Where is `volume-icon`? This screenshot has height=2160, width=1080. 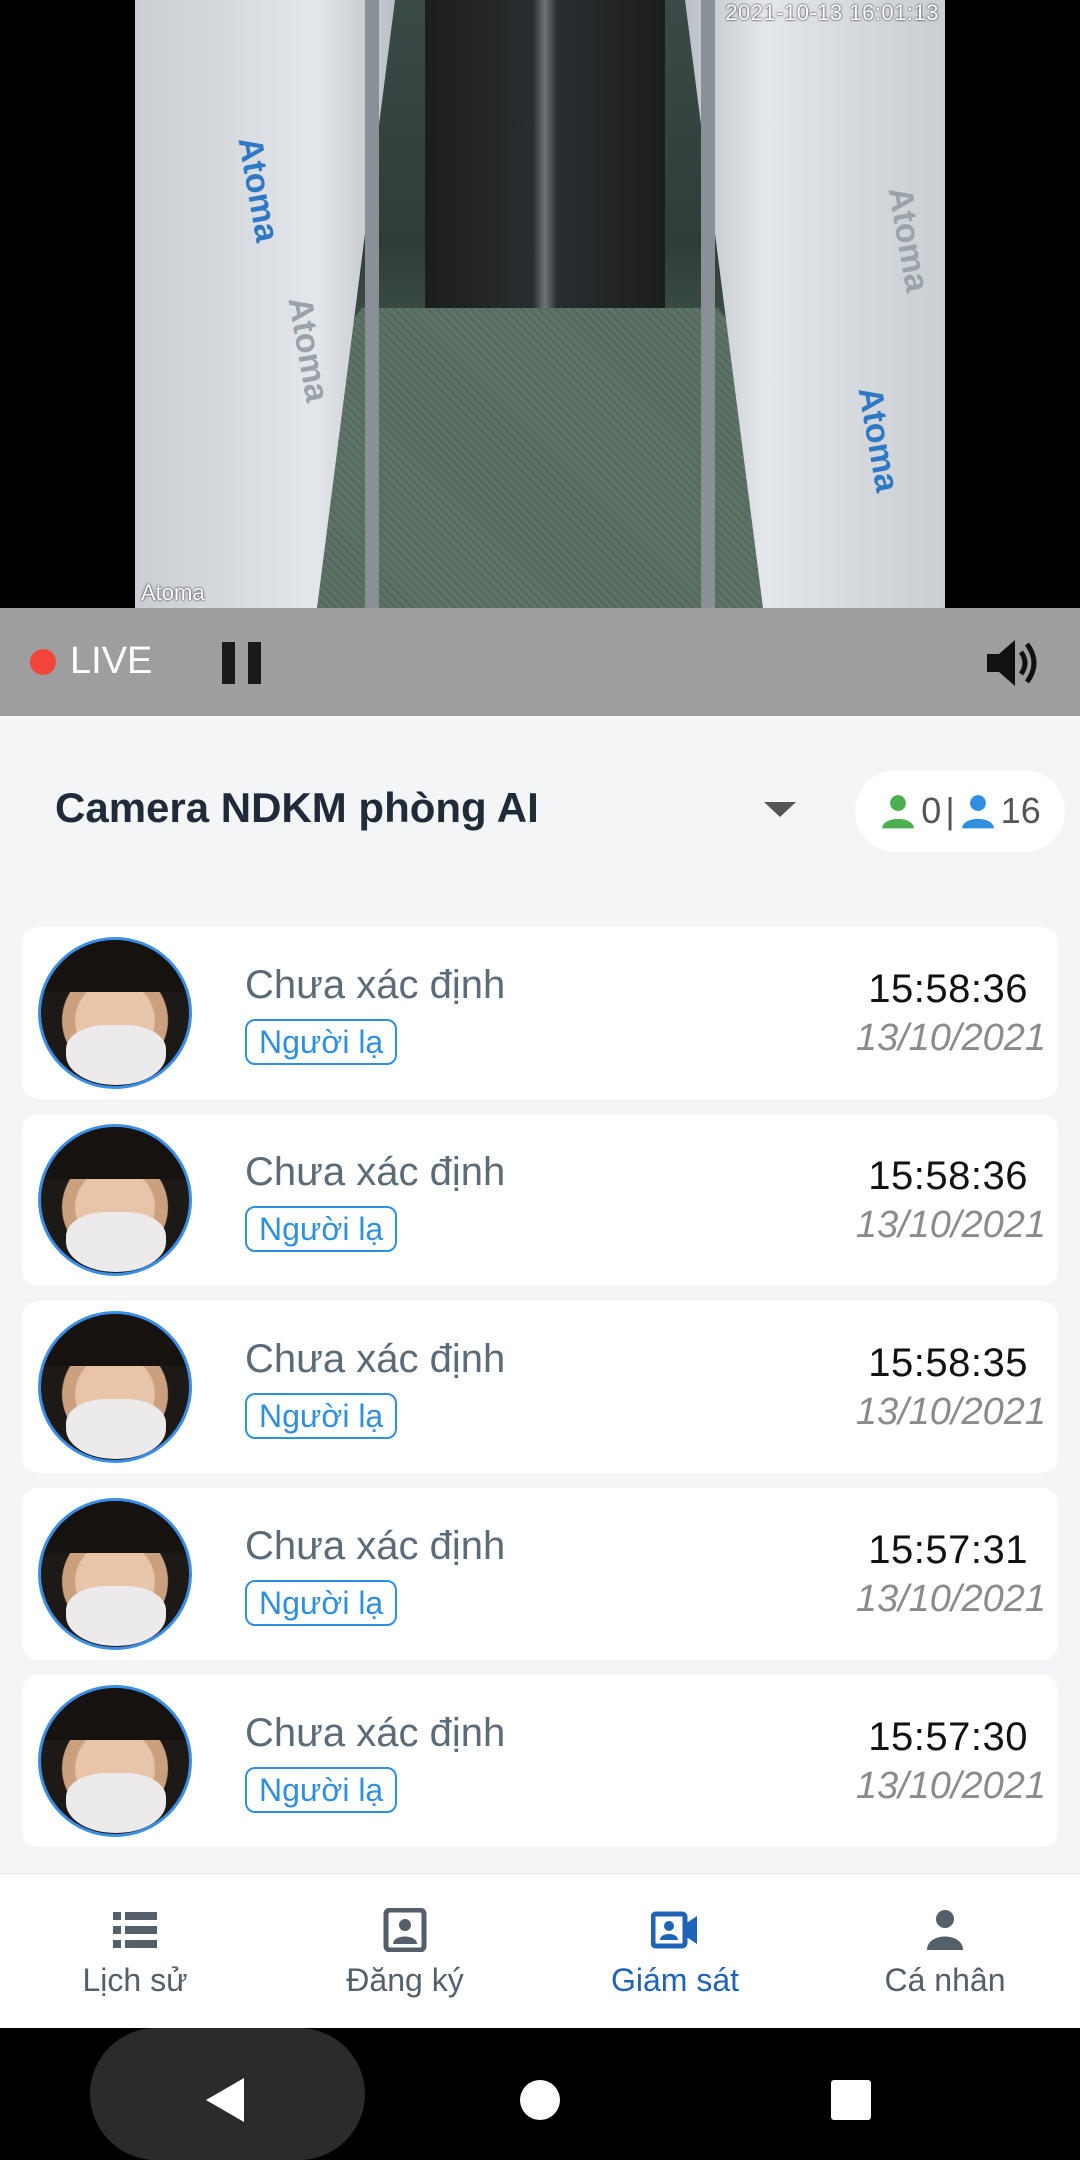 volume-icon is located at coordinates (1012, 663).